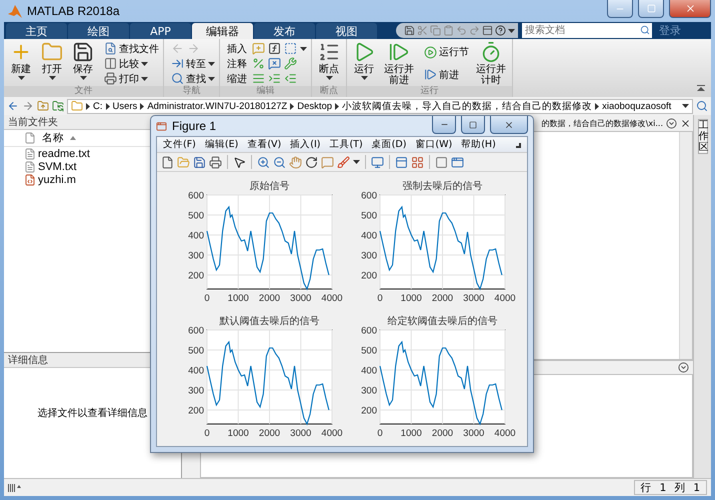  I want to click on ribbon-label: 缩进, so click(237, 79).